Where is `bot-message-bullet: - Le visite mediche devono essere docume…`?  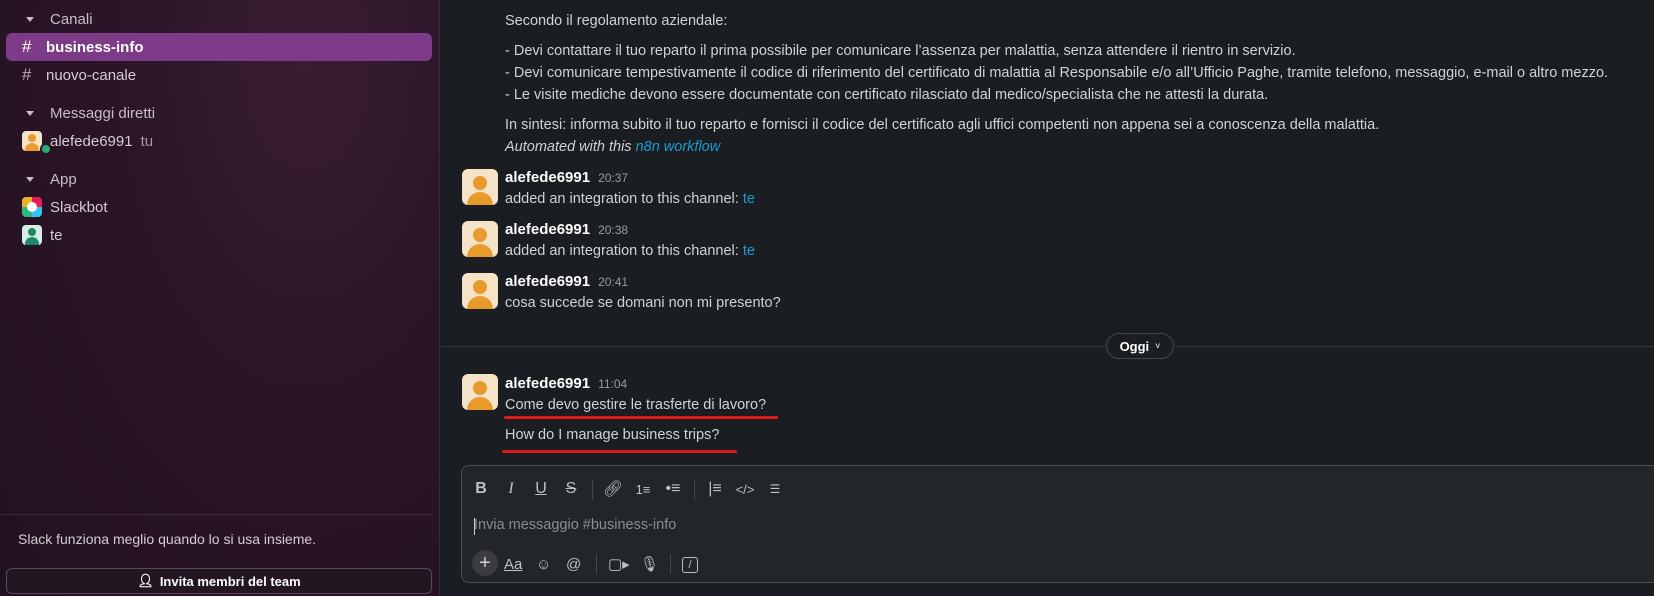
bot-message-bullet: - Le visite mediche devono essere docume… is located at coordinates (887, 95).